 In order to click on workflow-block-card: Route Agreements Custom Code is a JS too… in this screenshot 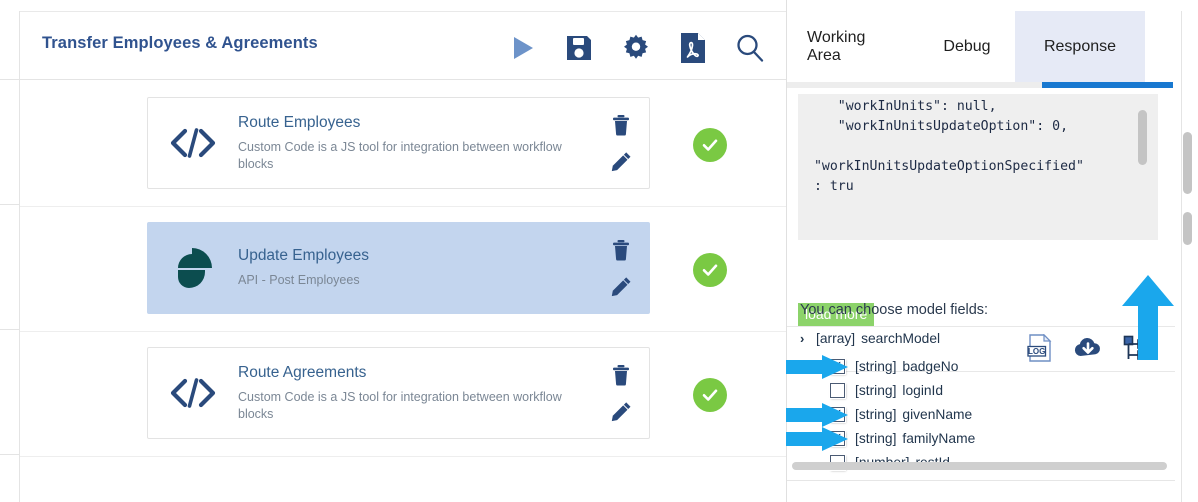, I will do `click(398, 393)`.